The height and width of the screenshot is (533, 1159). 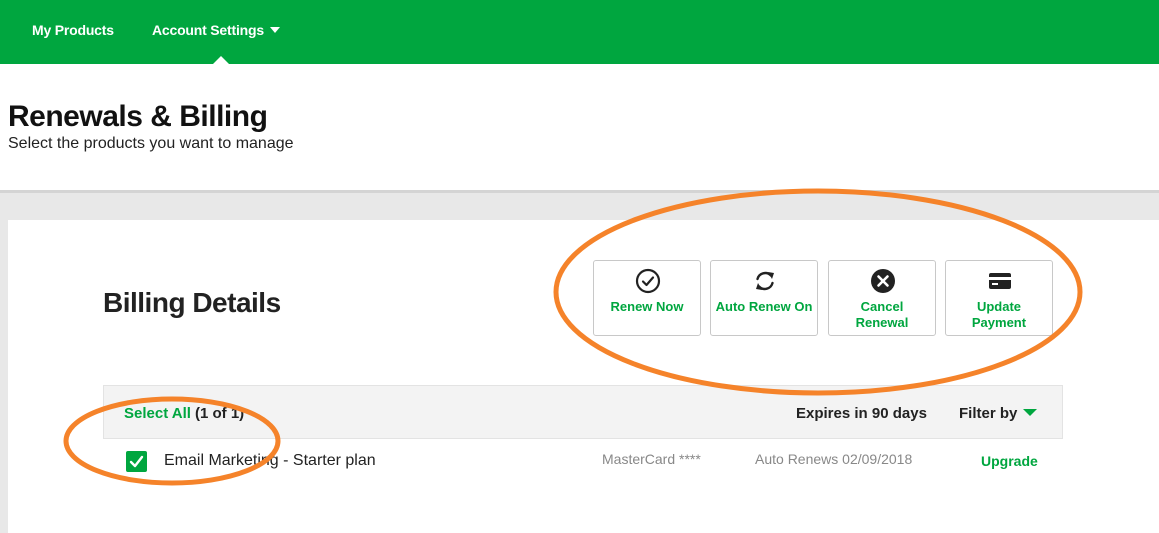 What do you see at coordinates (270, 460) in the screenshot?
I see `product-name: Email Marketing - Starter plan` at bounding box center [270, 460].